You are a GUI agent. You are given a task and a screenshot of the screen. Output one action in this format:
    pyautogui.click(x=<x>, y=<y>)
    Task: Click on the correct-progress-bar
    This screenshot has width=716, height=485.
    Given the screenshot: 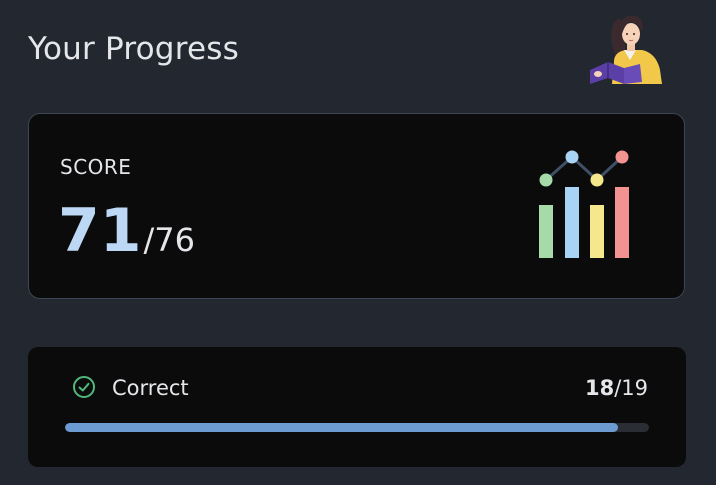 What is the action you would take?
    pyautogui.click(x=357, y=427)
    